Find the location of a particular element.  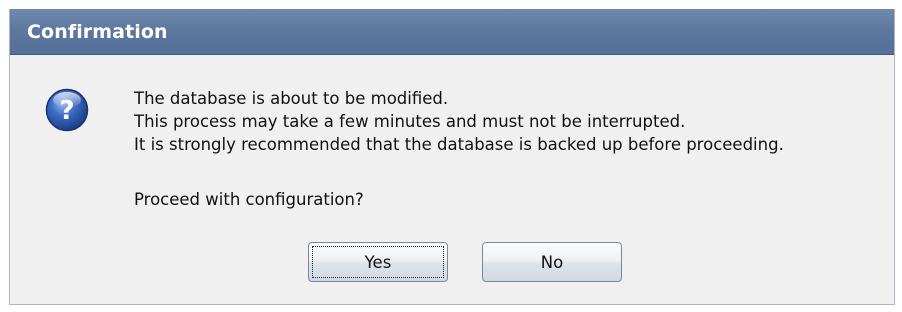

yes-button-label: Yes is located at coordinates (378, 262).